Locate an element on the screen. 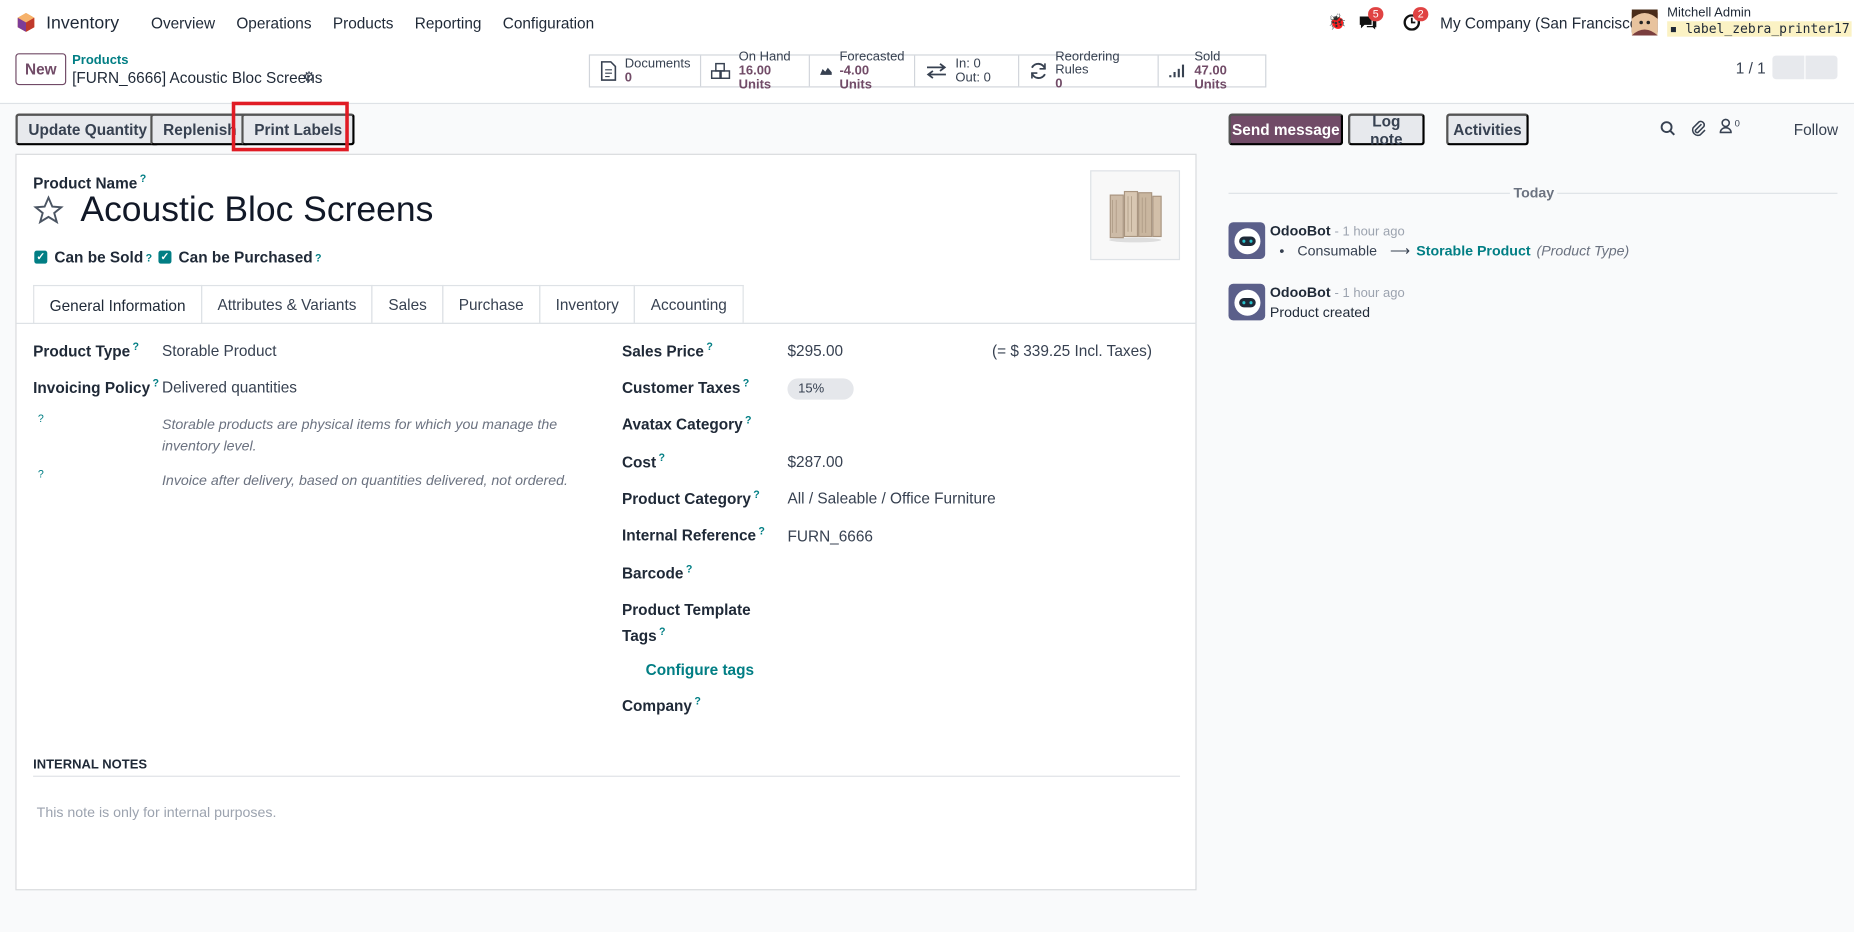  new-button: New is located at coordinates (41, 69).